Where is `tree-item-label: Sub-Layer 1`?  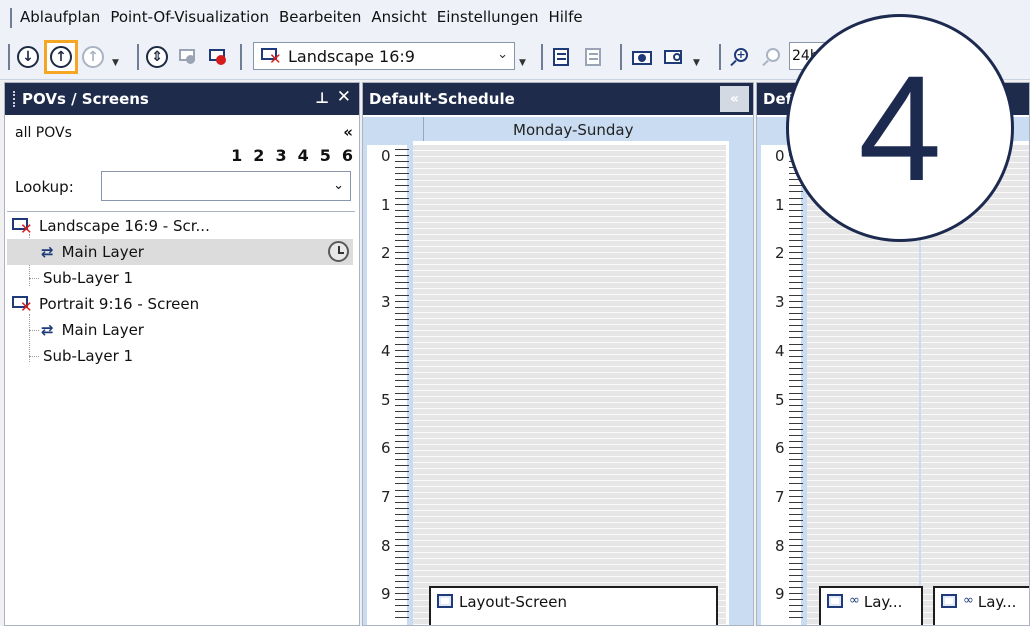
tree-item-label: Sub-Layer 1 is located at coordinates (88, 356).